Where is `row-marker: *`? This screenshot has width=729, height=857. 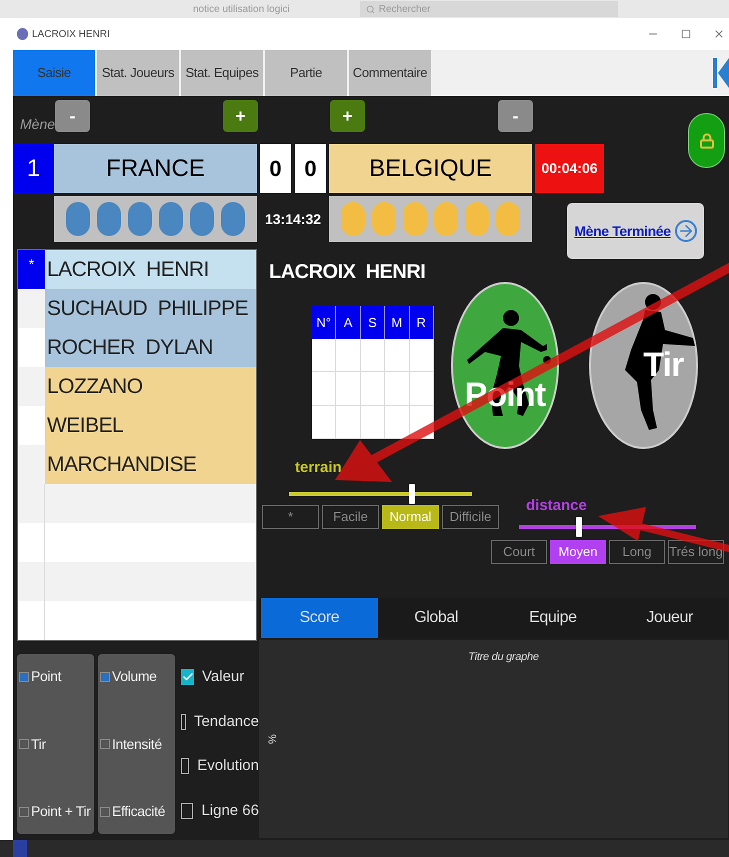
row-marker: * is located at coordinates (31, 269).